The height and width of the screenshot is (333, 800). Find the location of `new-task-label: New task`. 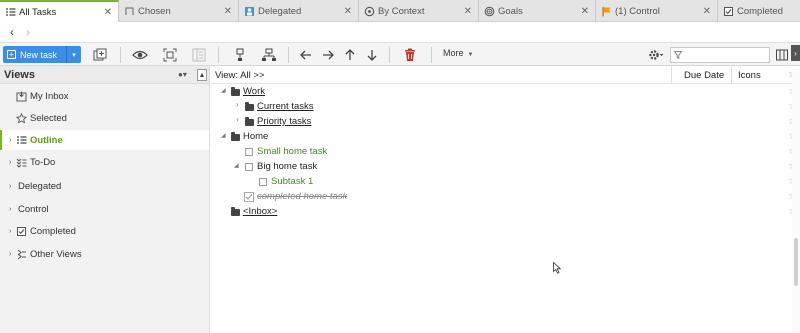

new-task-label: New task is located at coordinates (39, 54).